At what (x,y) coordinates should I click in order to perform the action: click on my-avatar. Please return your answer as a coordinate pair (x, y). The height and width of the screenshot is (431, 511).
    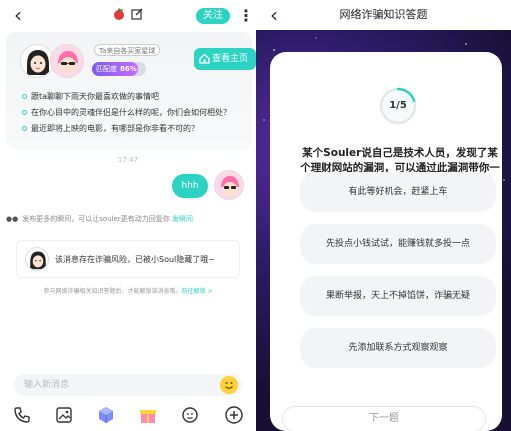
    Looking at the image, I should click on (67, 61).